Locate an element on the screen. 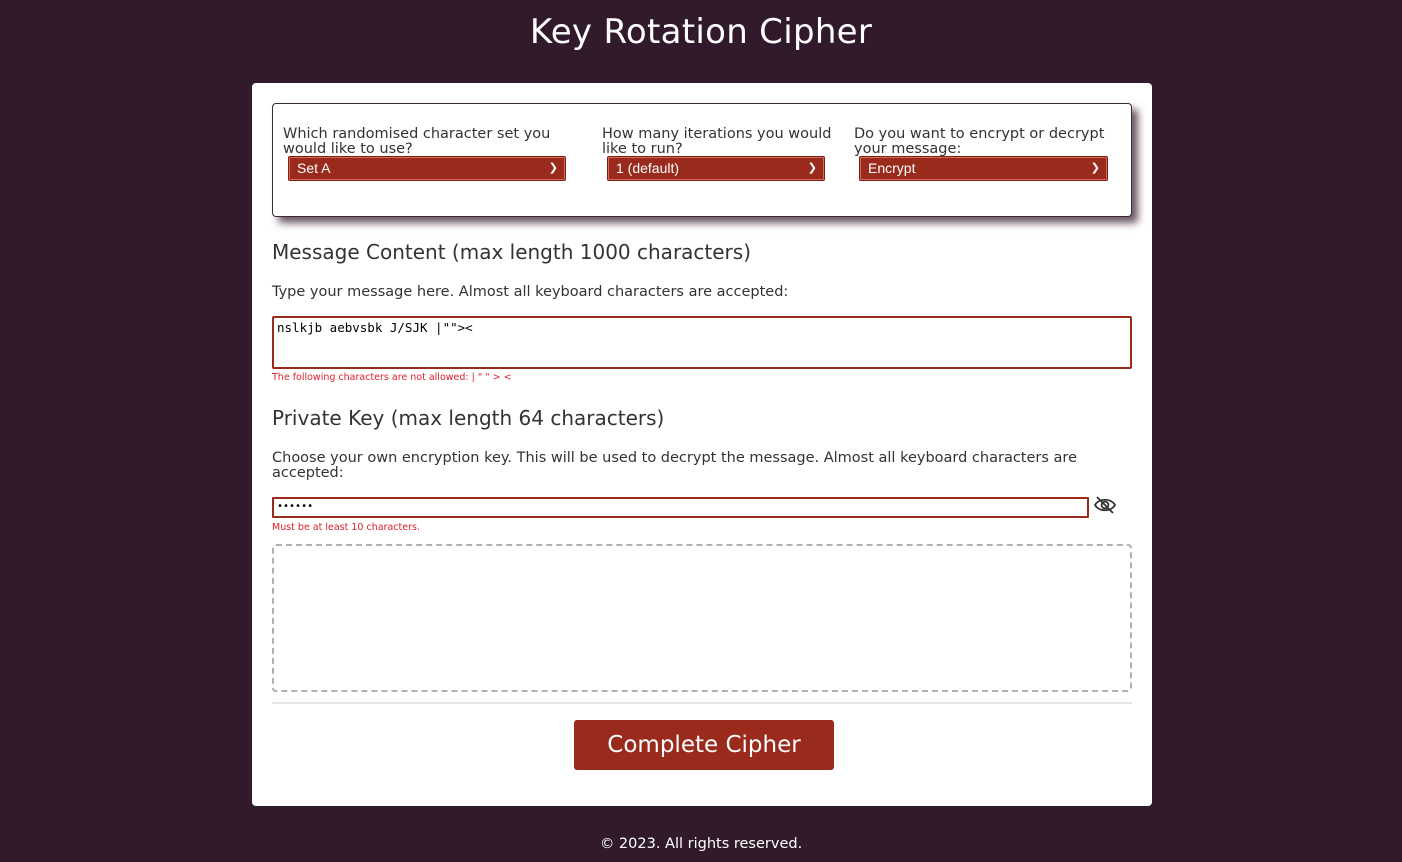 This screenshot has height=862, width=1402. charset-select: Set A ❯ is located at coordinates (427, 168).